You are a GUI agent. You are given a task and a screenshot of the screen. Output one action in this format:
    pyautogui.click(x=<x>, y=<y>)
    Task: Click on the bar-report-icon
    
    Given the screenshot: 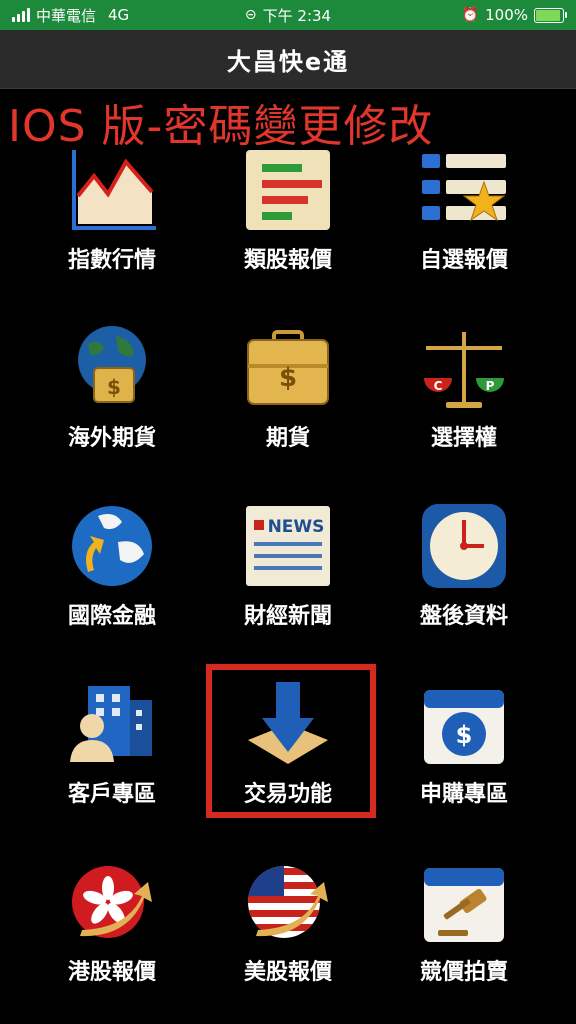 What is the action you would take?
    pyautogui.click(x=288, y=190)
    